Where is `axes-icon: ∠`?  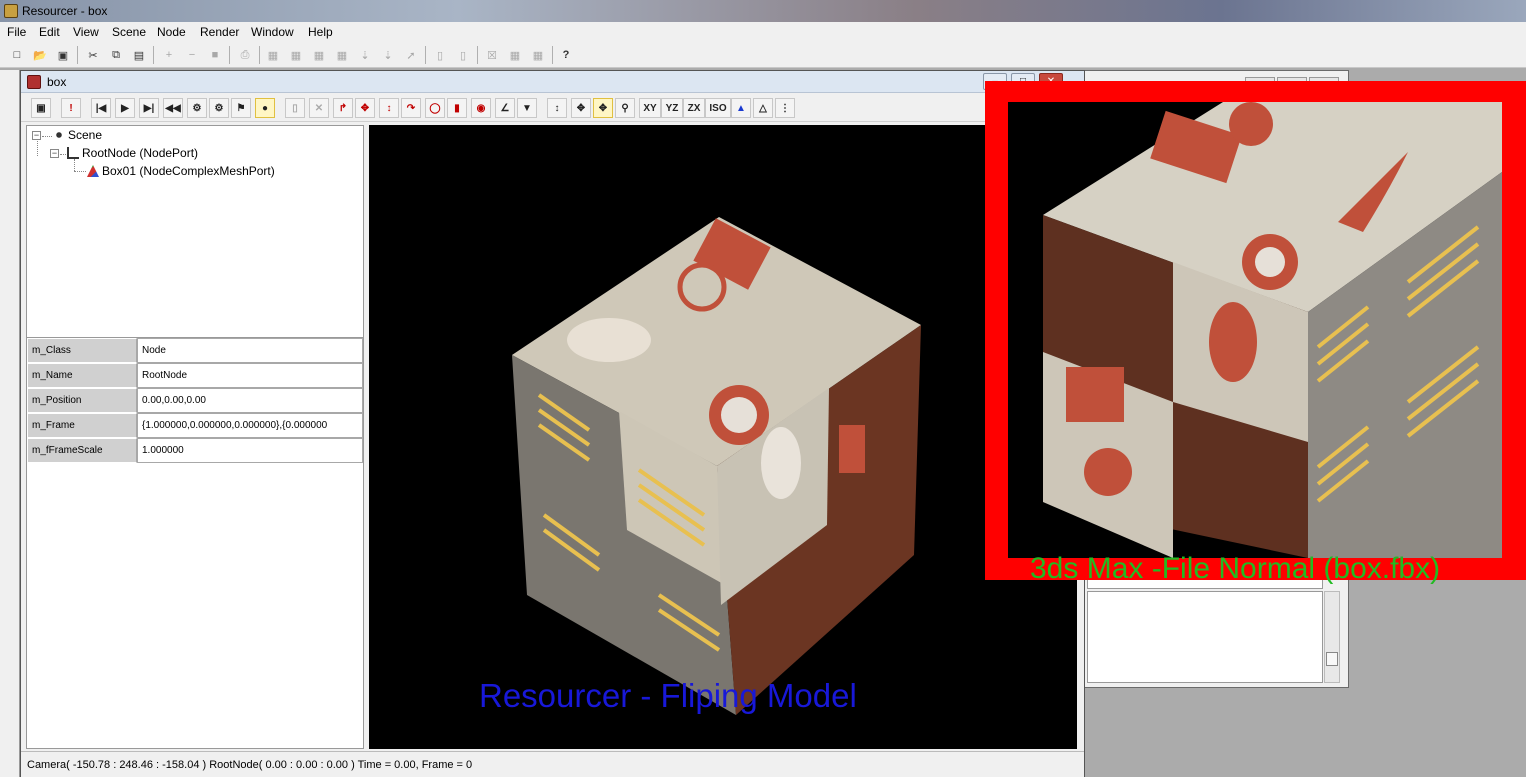
axes-icon: ∠ is located at coordinates (505, 108).